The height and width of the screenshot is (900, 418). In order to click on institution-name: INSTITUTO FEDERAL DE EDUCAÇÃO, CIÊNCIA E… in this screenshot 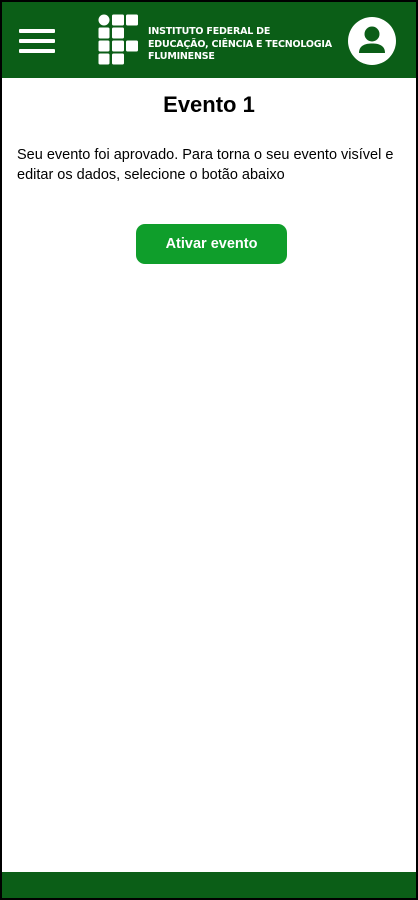, I will do `click(243, 45)`.